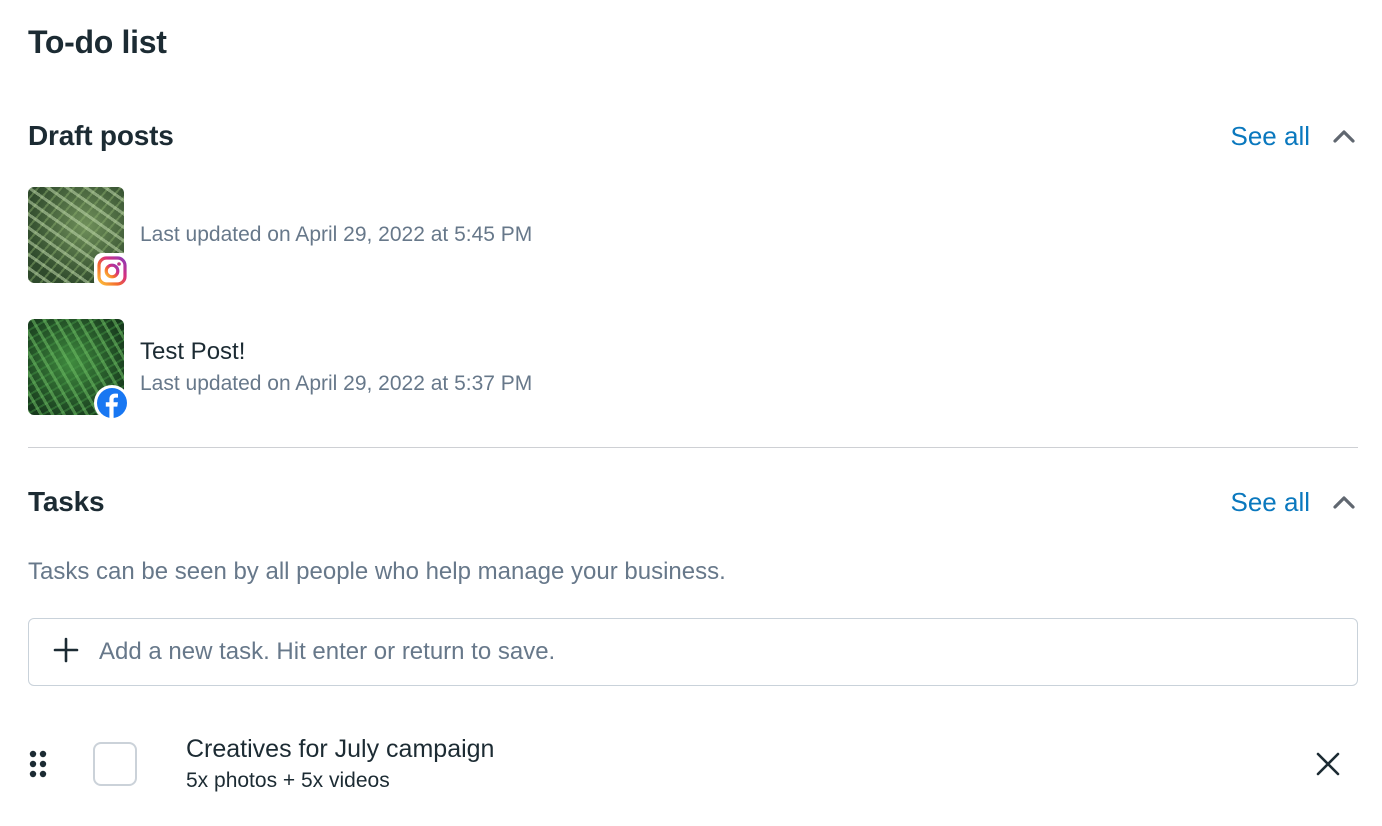 Image resolution: width=1382 pixels, height=826 pixels. What do you see at coordinates (115, 764) in the screenshot?
I see `task-checkbox` at bounding box center [115, 764].